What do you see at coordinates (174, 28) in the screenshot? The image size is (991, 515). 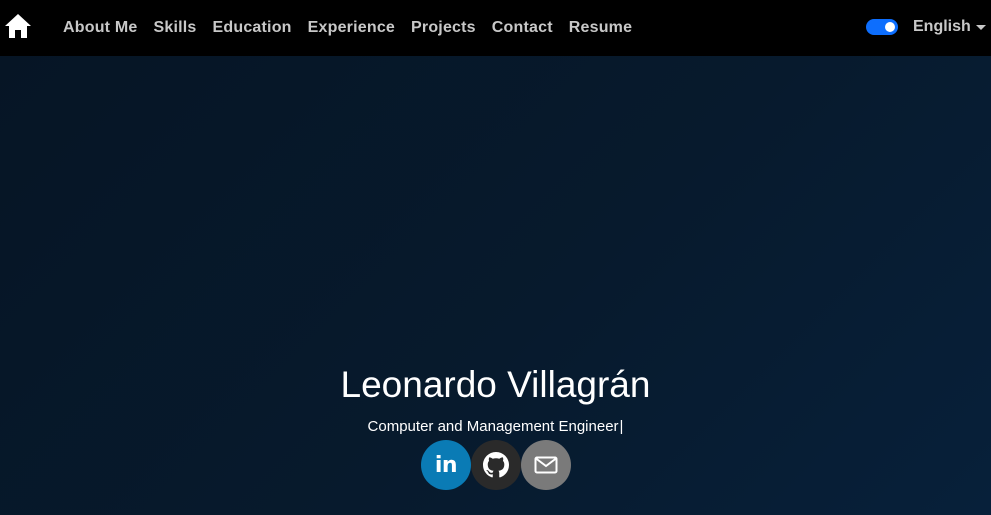 I see `nav-link-skills: Skills` at bounding box center [174, 28].